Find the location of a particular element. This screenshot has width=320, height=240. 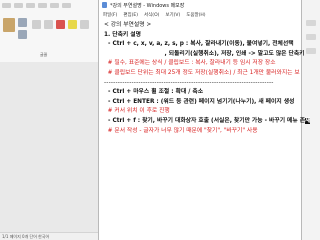

text-line-content: - Ctrl + 마우스 휠 조절 : 확대 / 축소 is located at coordinates (154, 92).